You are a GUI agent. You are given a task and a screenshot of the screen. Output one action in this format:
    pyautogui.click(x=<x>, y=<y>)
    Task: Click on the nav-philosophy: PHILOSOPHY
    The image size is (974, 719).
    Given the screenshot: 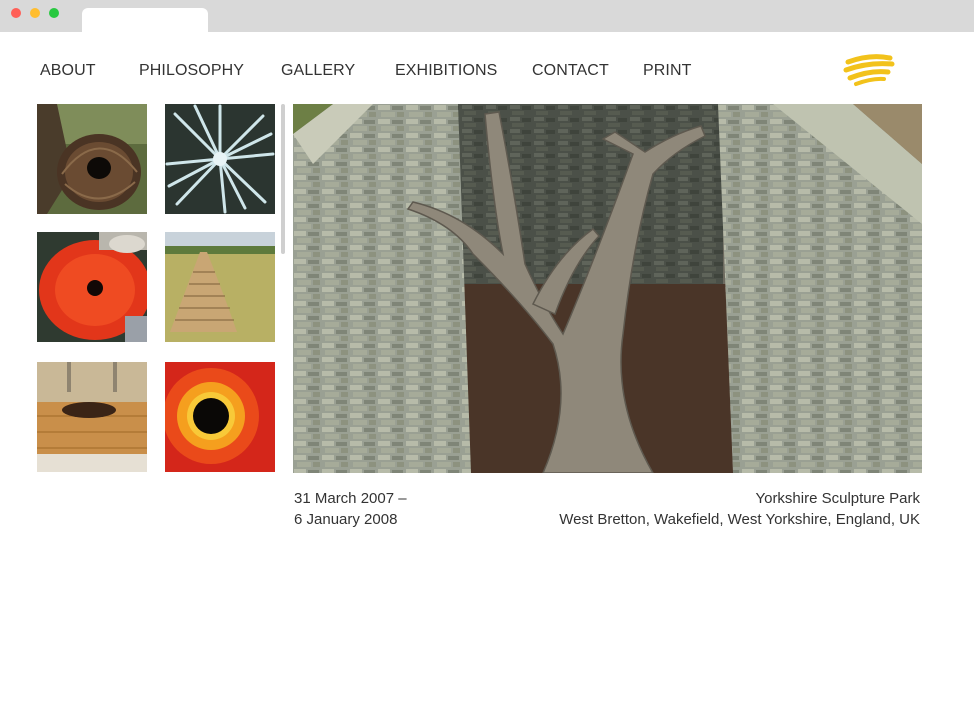 What is the action you would take?
    pyautogui.click(x=191, y=71)
    